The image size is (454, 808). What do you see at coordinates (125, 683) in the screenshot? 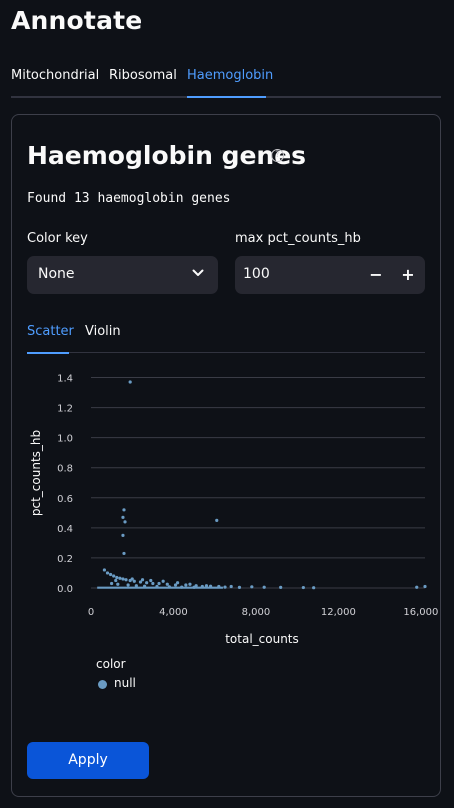
I see `legend-label: null` at bounding box center [125, 683].